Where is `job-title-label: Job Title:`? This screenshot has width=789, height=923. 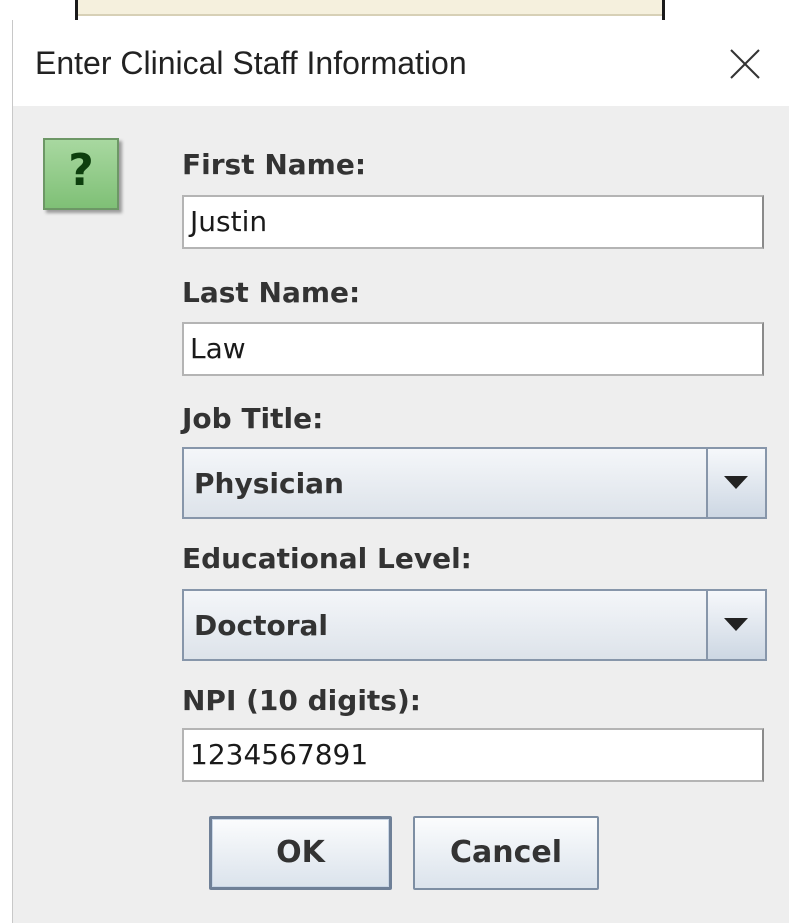 job-title-label: Job Title: is located at coordinates (253, 418).